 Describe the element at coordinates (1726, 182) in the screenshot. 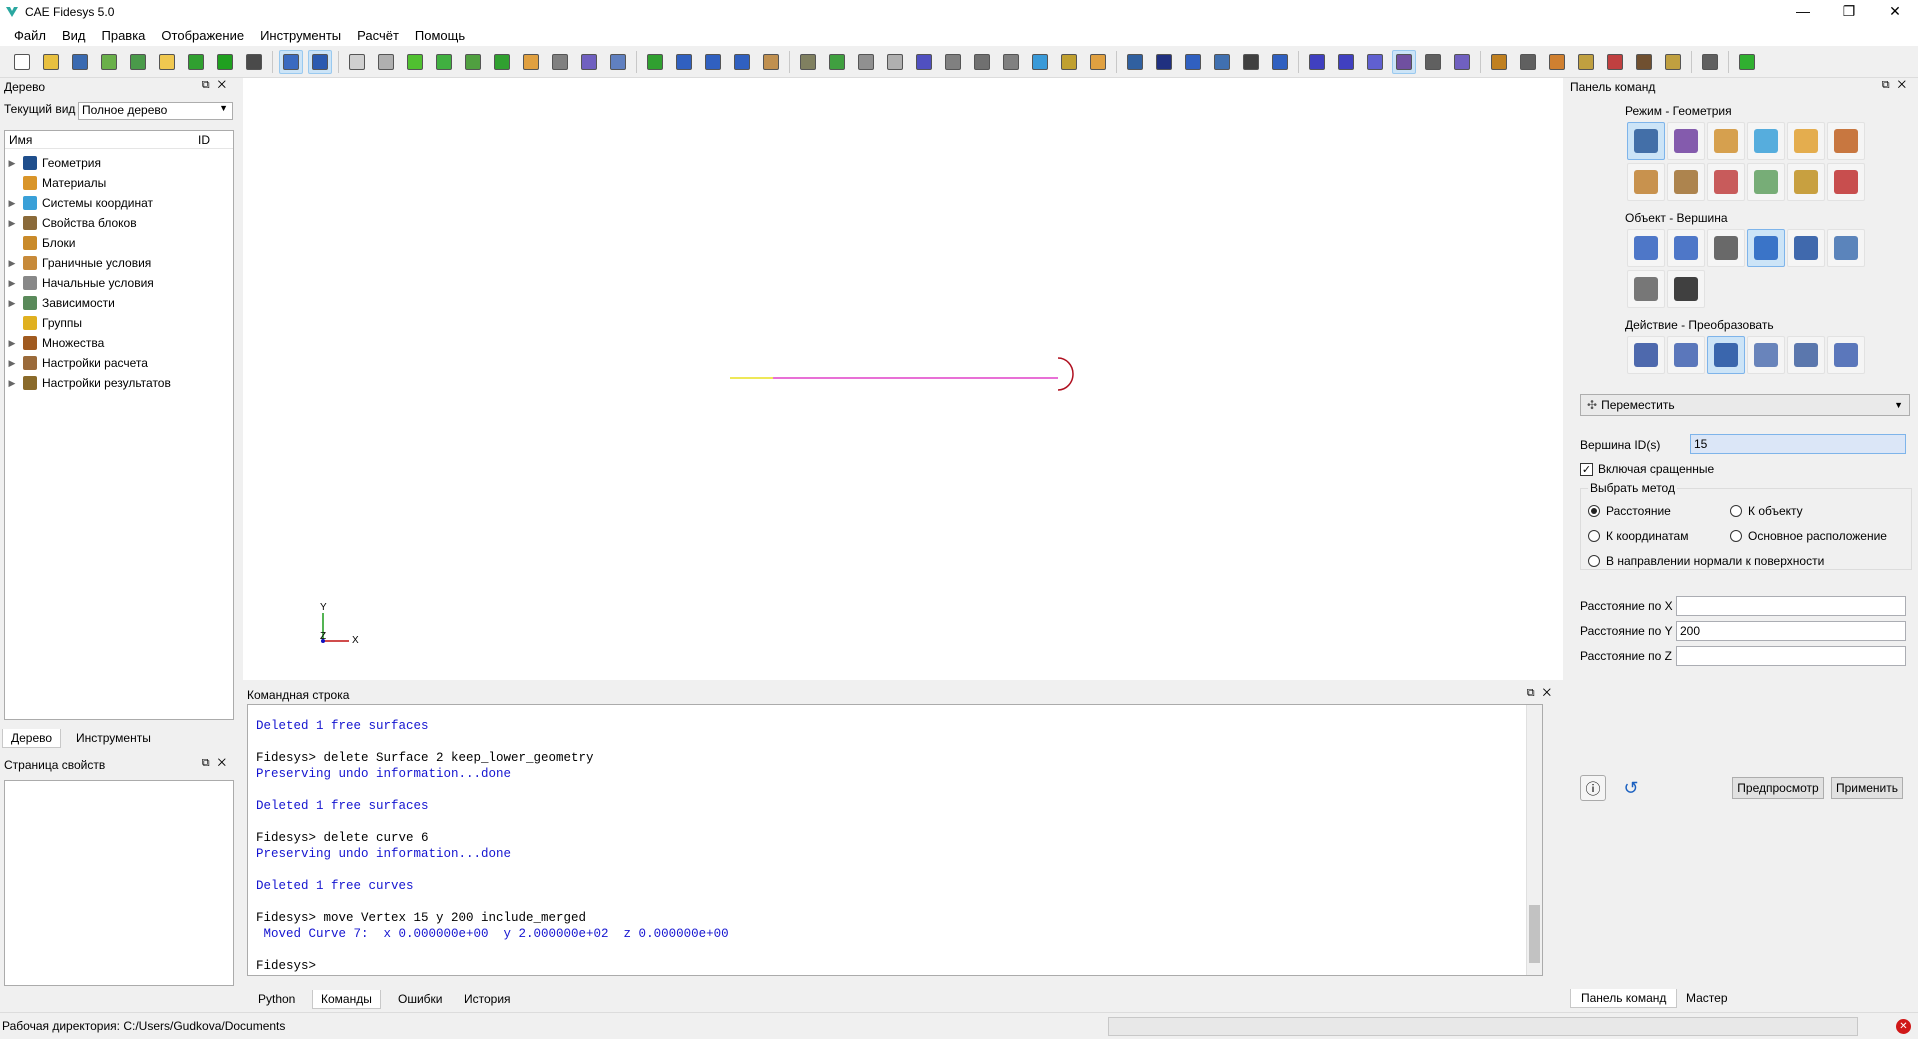

I see `dependency-mode-icon` at that location.